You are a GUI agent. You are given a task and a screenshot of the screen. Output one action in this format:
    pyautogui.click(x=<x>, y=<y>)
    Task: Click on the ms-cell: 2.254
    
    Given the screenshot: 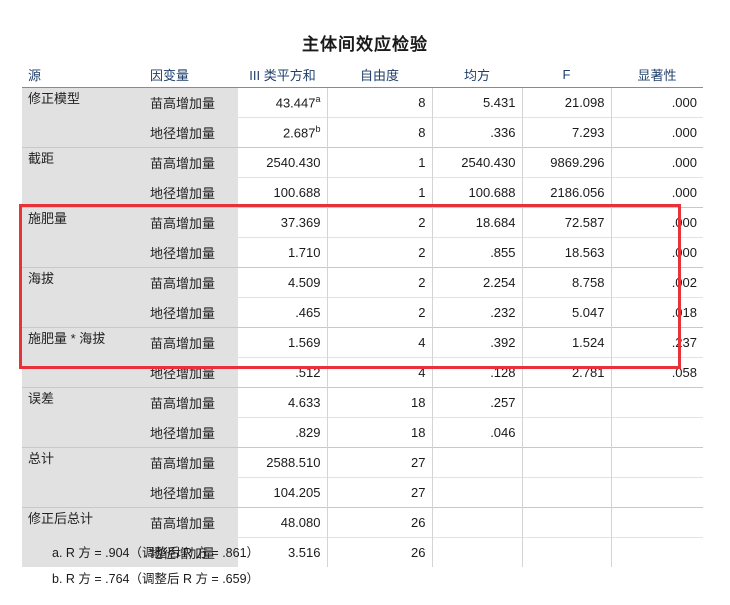 What is the action you would take?
    pyautogui.click(x=477, y=282)
    